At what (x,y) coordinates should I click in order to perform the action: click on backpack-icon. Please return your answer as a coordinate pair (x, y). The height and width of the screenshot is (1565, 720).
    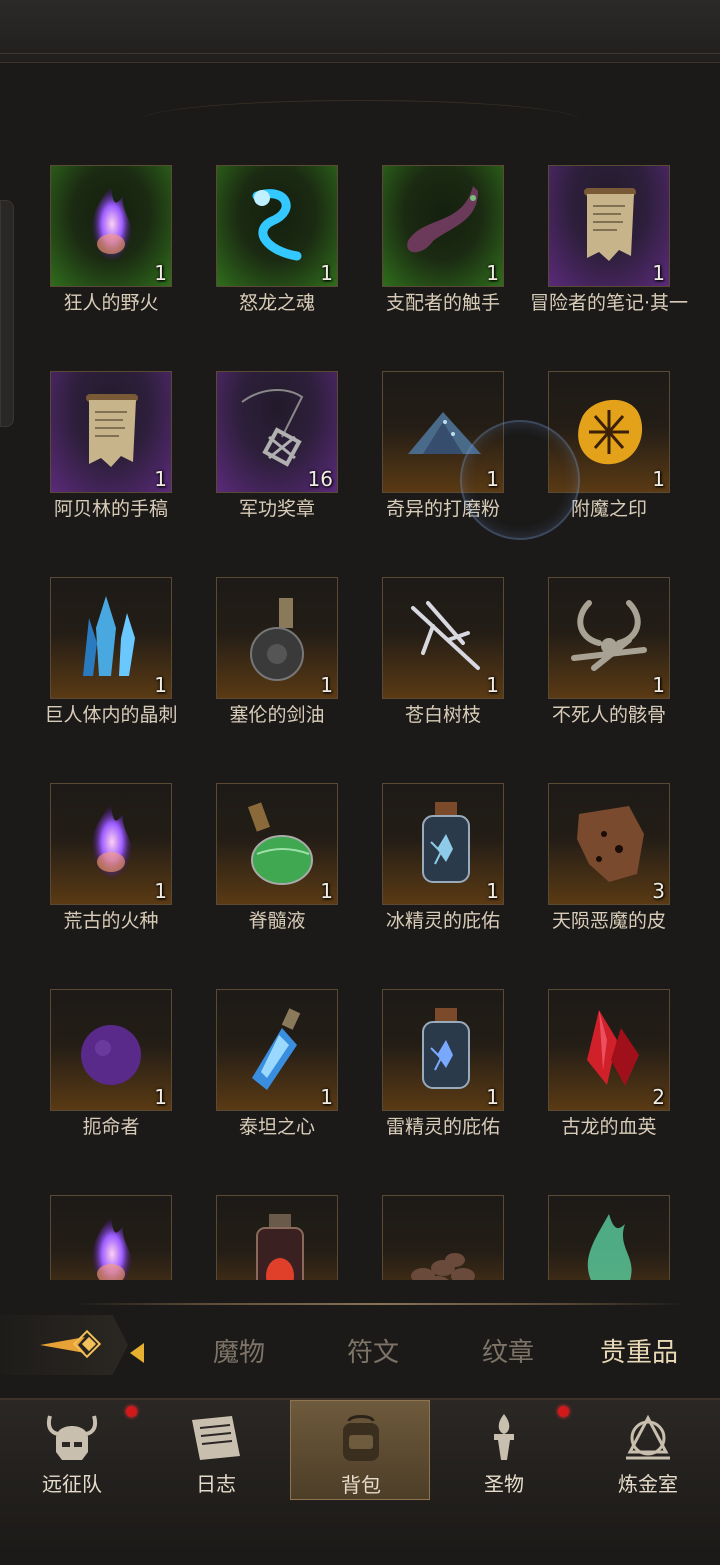
    Looking at the image, I should click on (361, 1439).